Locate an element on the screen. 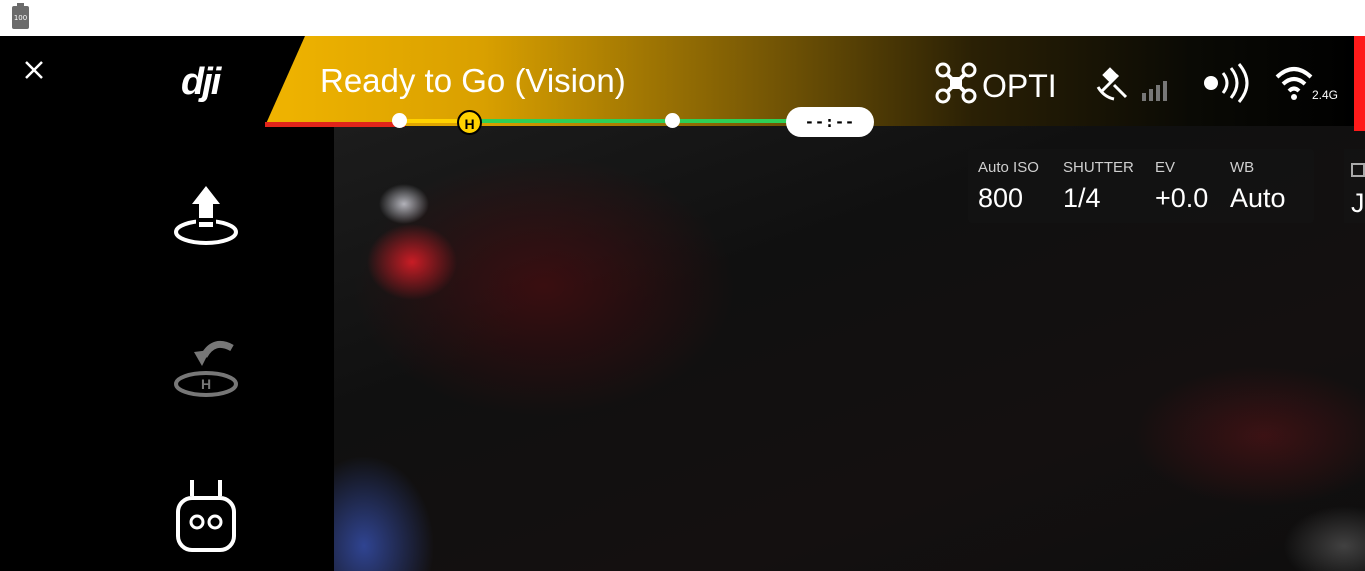  remote-controller-icon is located at coordinates (206, 516).